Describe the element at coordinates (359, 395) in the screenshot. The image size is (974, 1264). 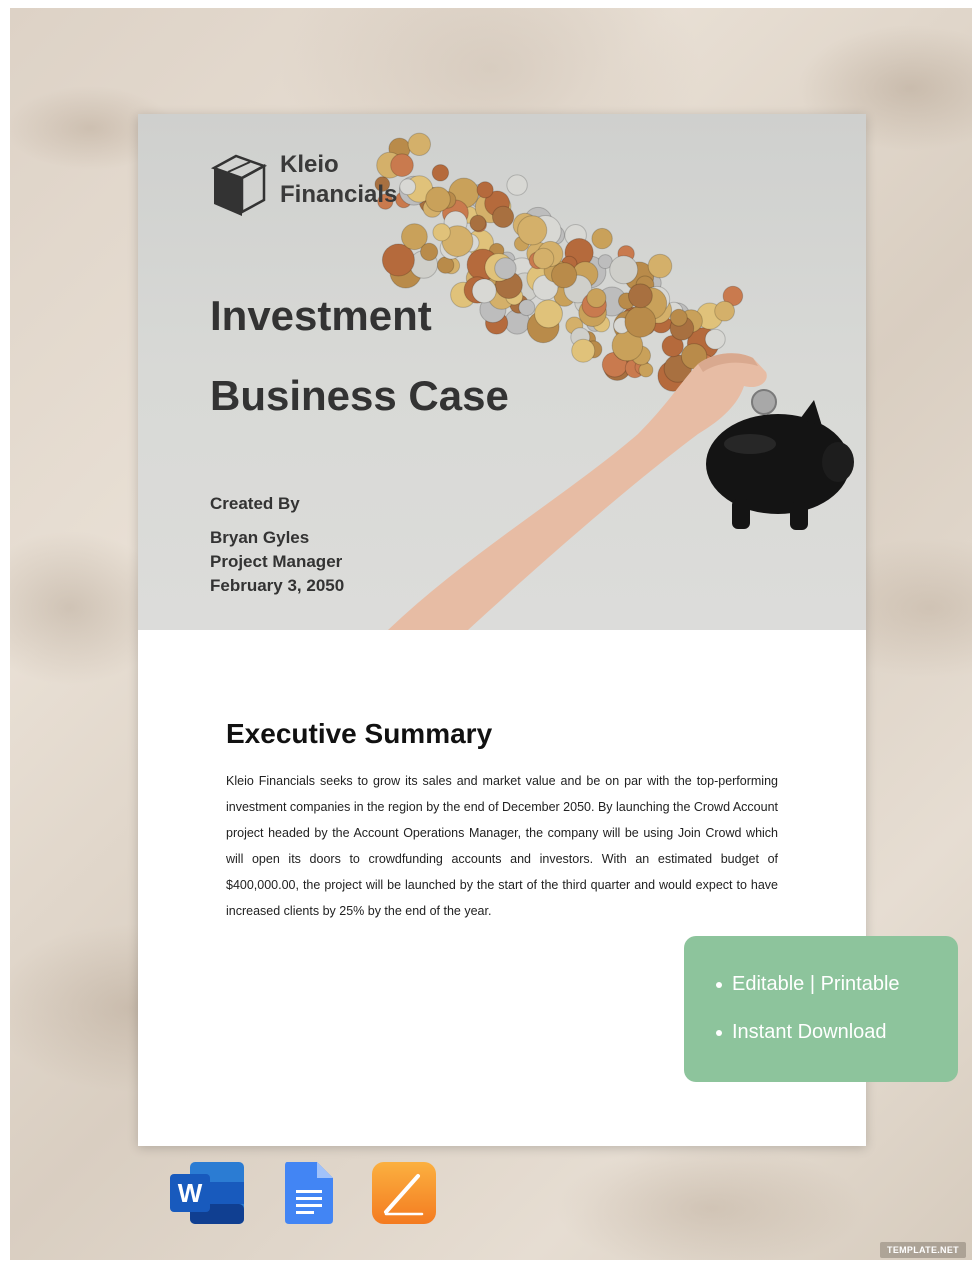
I see `title-line-2: Business Case` at that location.